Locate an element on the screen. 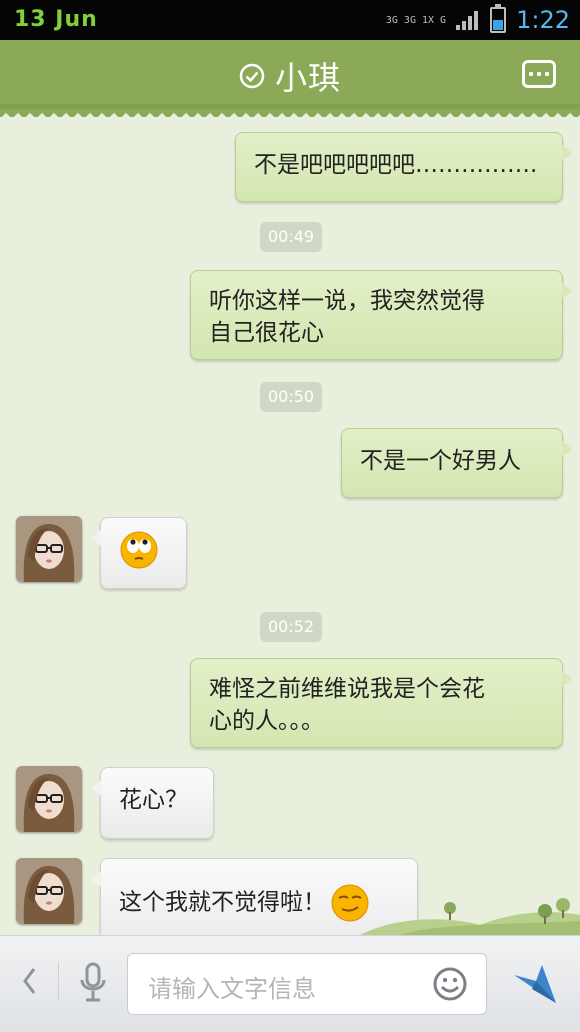 This screenshot has height=1032, width=580. message-timestamp: 00:50 is located at coordinates (291, 397).